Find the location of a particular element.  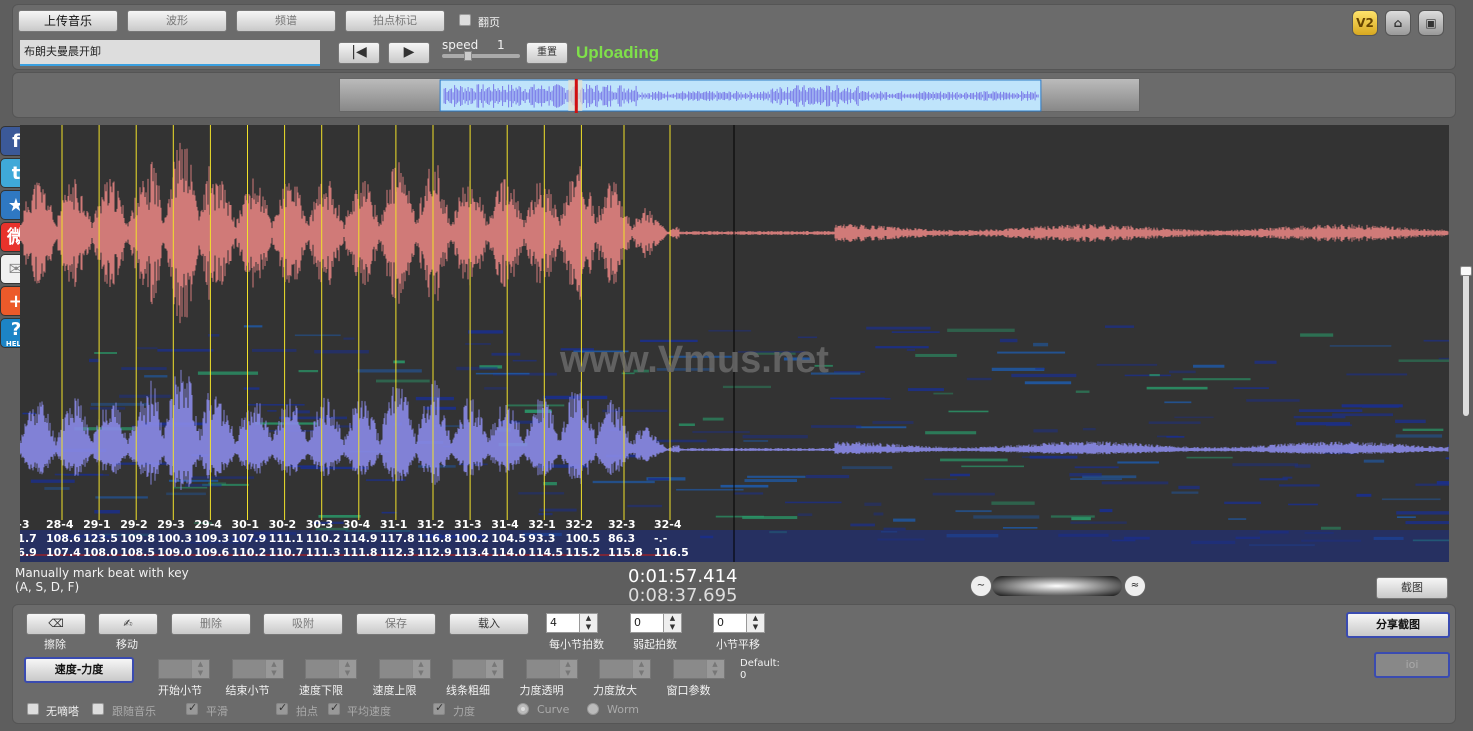

upload-music-button: 上传音乐 is located at coordinates (68, 21).